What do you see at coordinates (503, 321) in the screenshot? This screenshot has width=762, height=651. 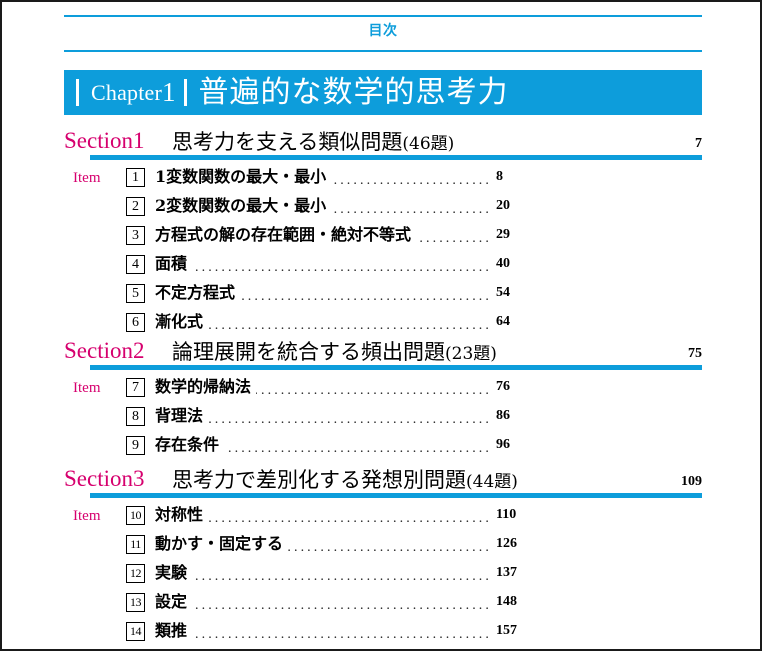 I see `item-page-number: 64` at bounding box center [503, 321].